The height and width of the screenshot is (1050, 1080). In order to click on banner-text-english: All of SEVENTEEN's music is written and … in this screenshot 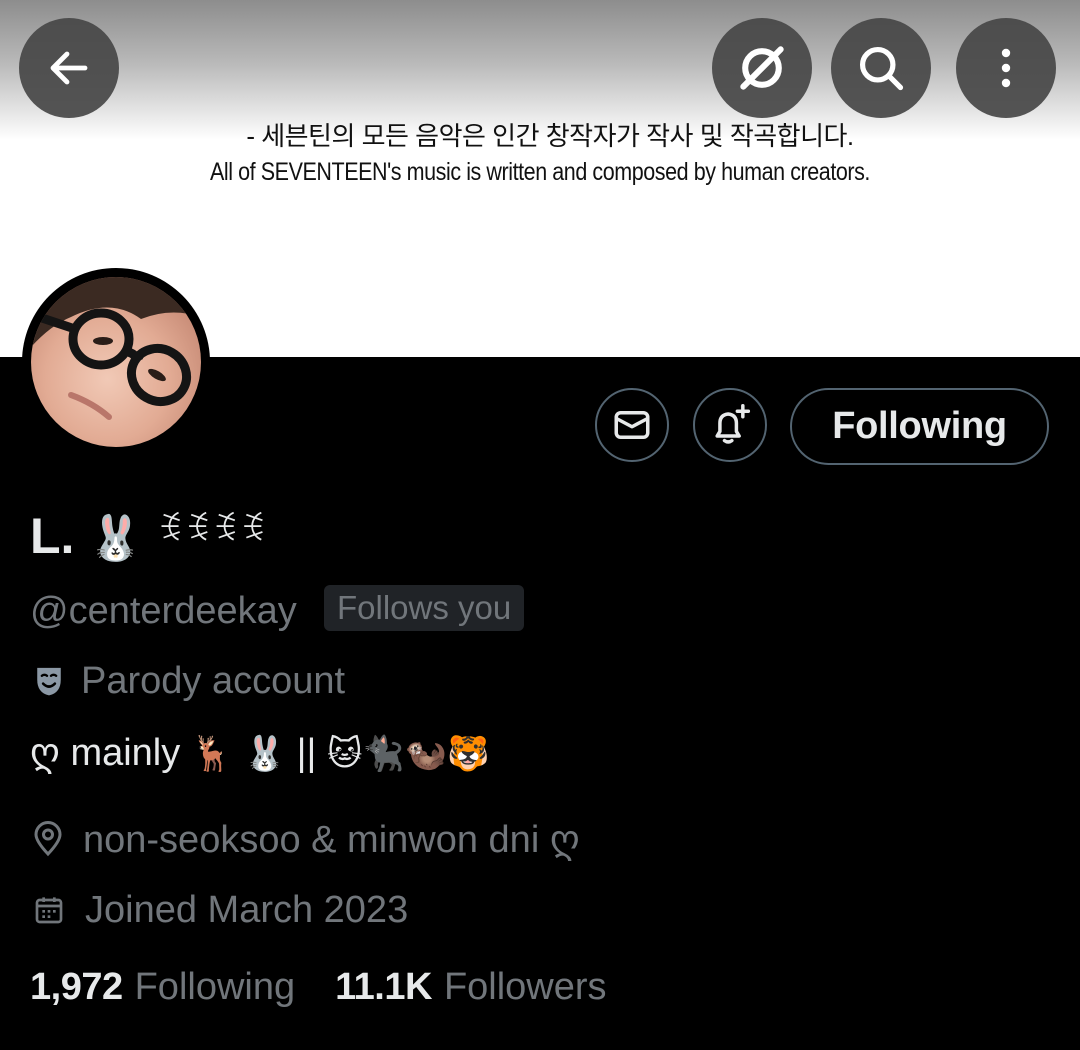, I will do `click(540, 172)`.